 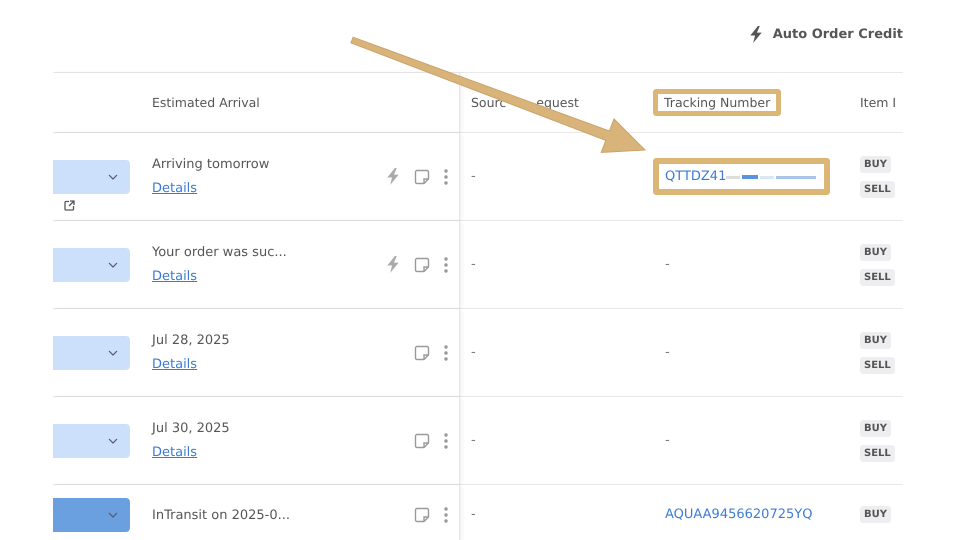 I want to click on column-header: Item I, so click(x=878, y=102).